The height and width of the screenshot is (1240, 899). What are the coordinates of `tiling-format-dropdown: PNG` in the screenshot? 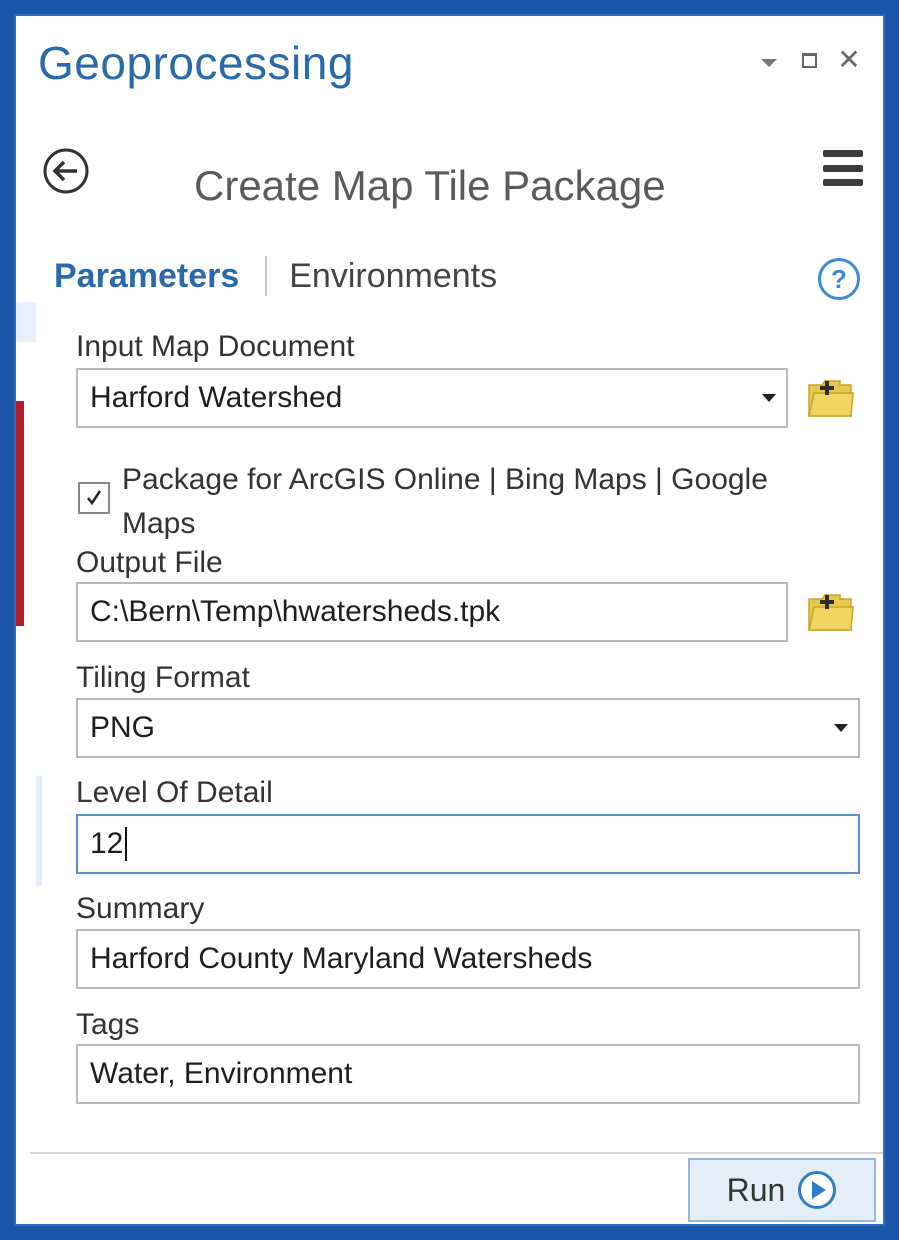 It's located at (468, 728).